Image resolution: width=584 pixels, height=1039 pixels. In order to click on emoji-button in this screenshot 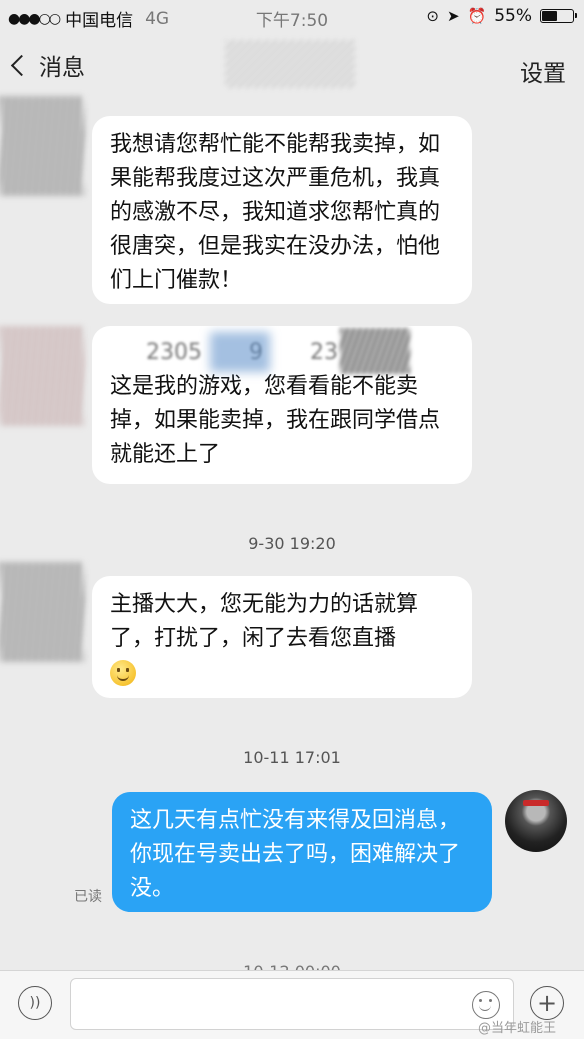, I will do `click(486, 1005)`.